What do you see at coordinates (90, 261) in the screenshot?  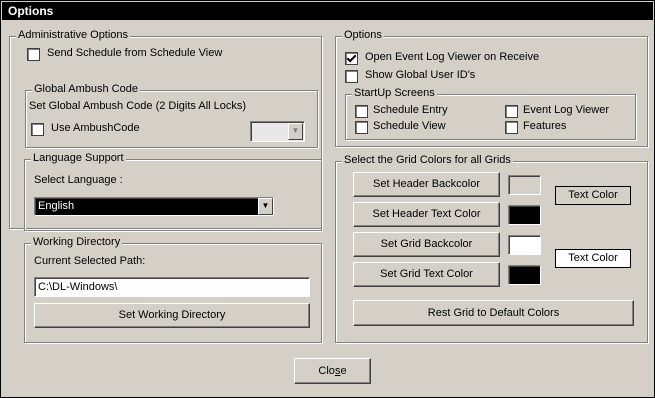 I see `current-path-label: Current Selected Path:` at bounding box center [90, 261].